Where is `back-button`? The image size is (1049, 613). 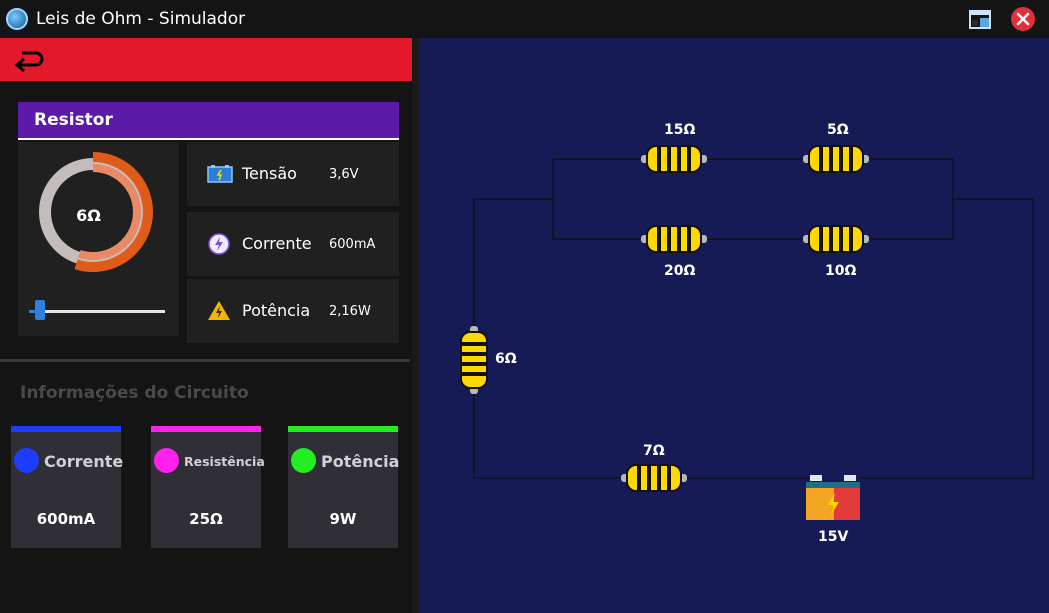
back-button is located at coordinates (29, 60).